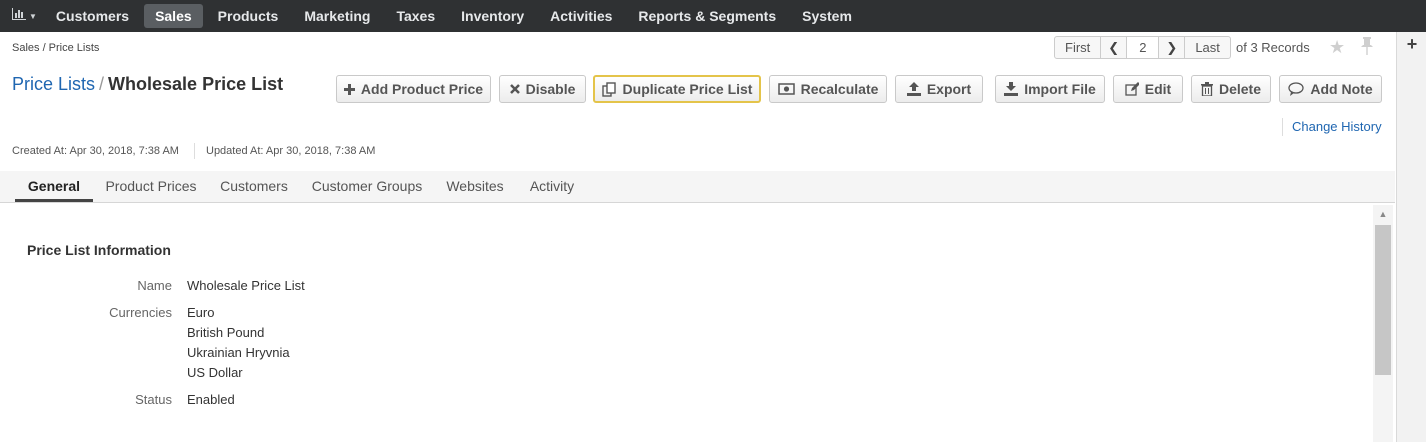  I want to click on add-product-price-button: Add Product Price, so click(413, 89).